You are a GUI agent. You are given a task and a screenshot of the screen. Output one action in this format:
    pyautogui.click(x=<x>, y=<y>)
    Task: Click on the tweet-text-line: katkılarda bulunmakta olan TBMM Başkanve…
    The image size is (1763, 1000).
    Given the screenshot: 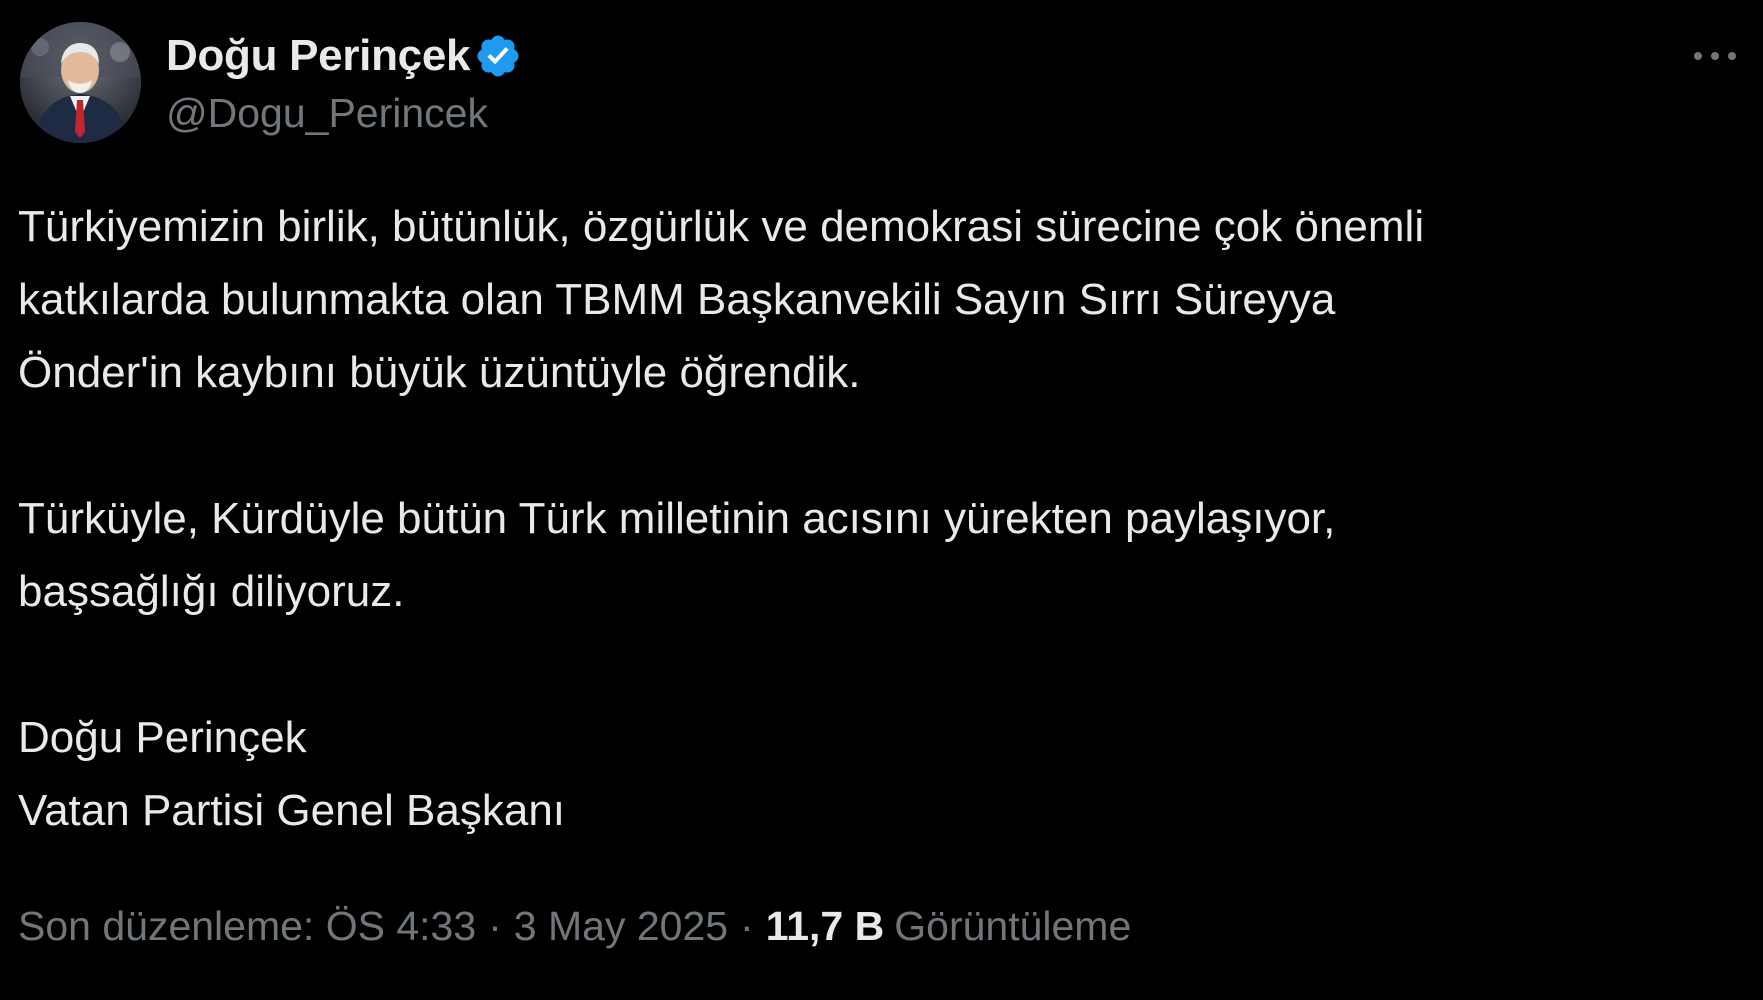 What is the action you would take?
    pyautogui.click(x=677, y=299)
    